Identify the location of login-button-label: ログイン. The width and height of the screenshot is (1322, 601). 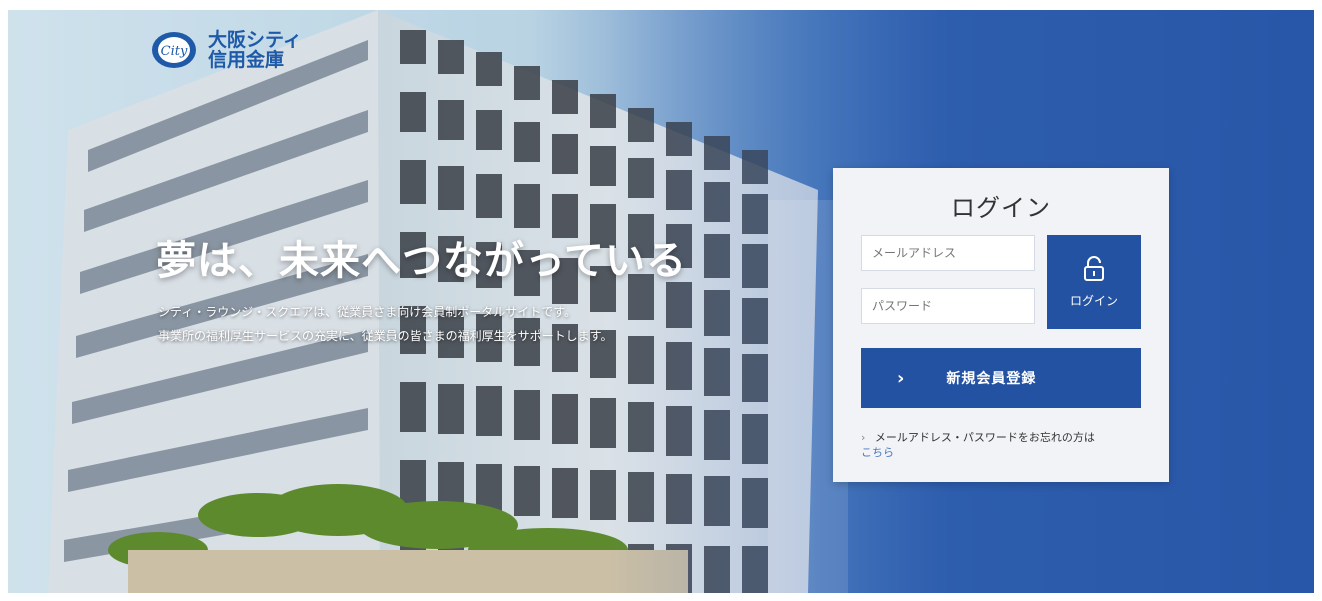
(1093, 300).